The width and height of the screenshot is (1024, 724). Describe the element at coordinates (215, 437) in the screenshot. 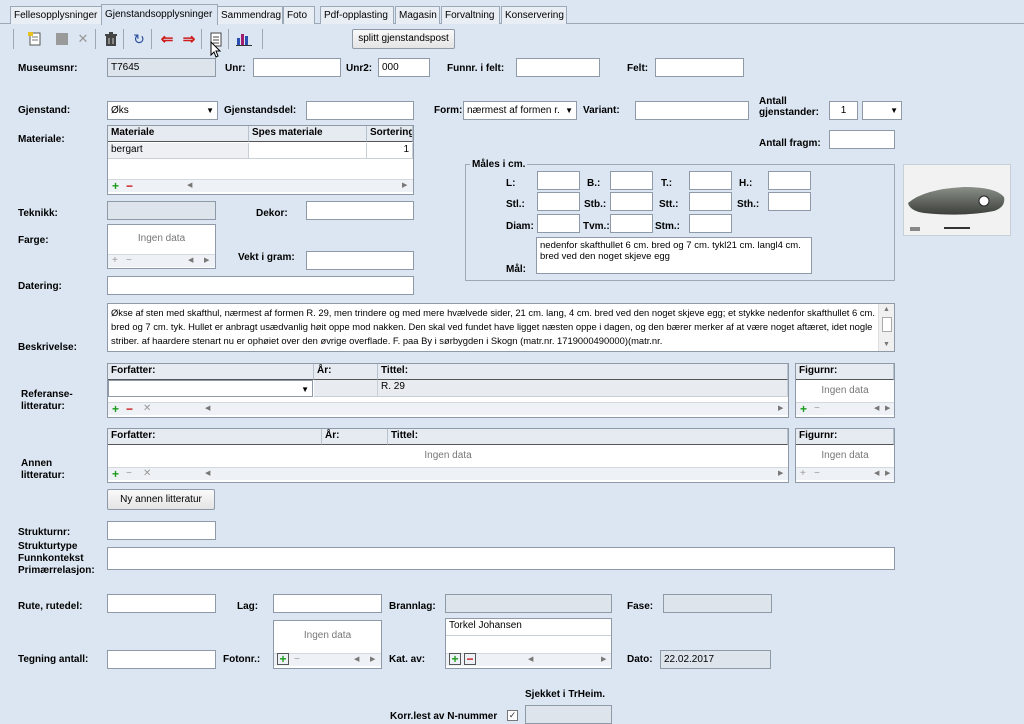

I see `forfatter-column-header: Forfatter:` at that location.